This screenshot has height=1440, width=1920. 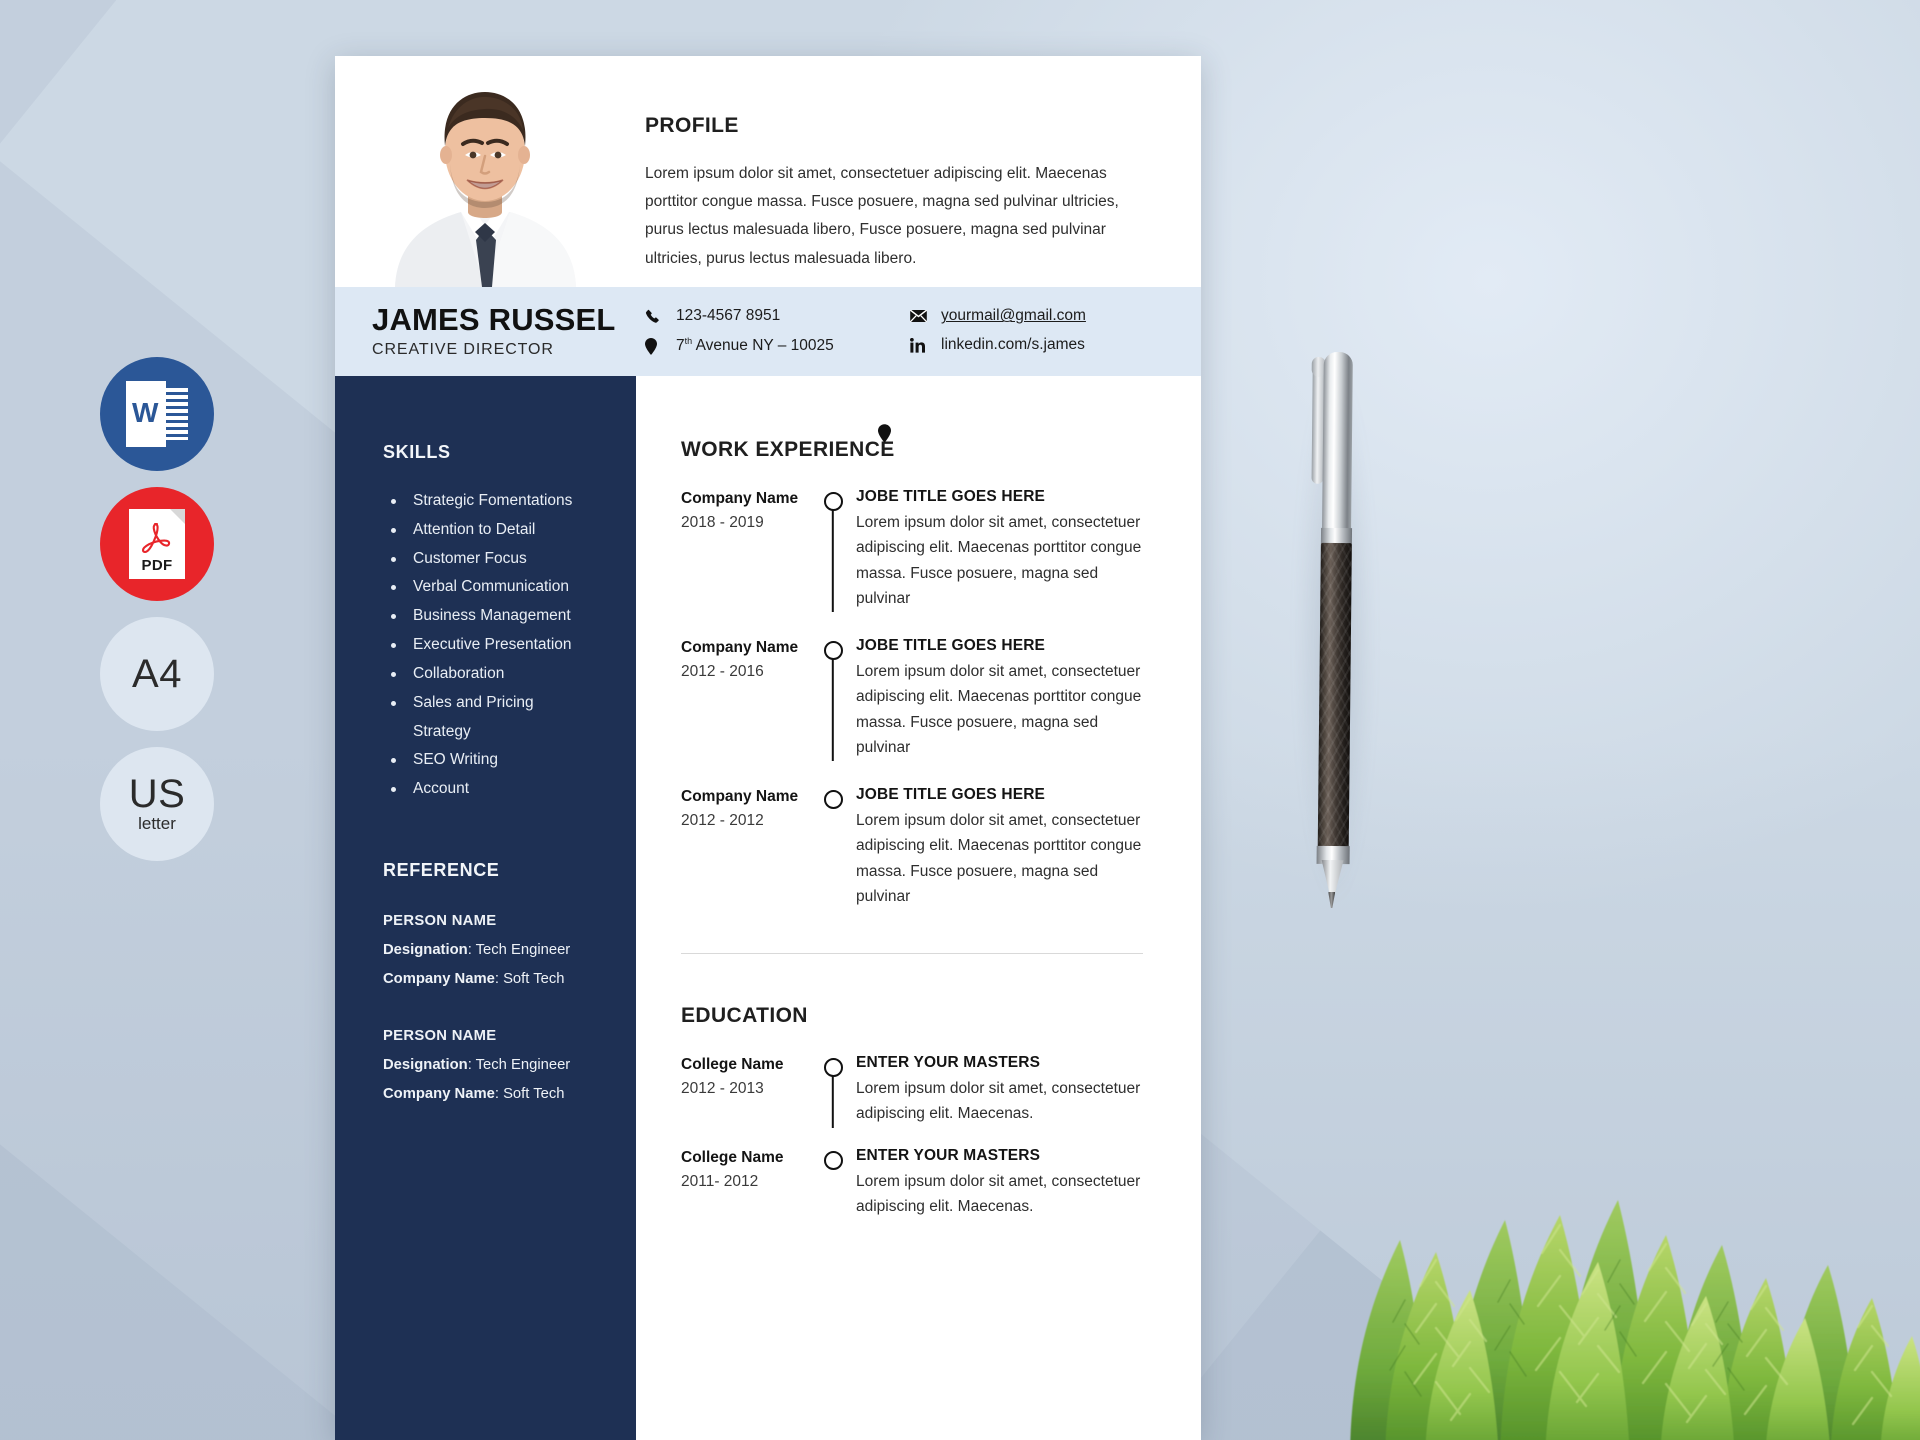 I want to click on skill-item: Executive Presentation, so click(x=503, y=645).